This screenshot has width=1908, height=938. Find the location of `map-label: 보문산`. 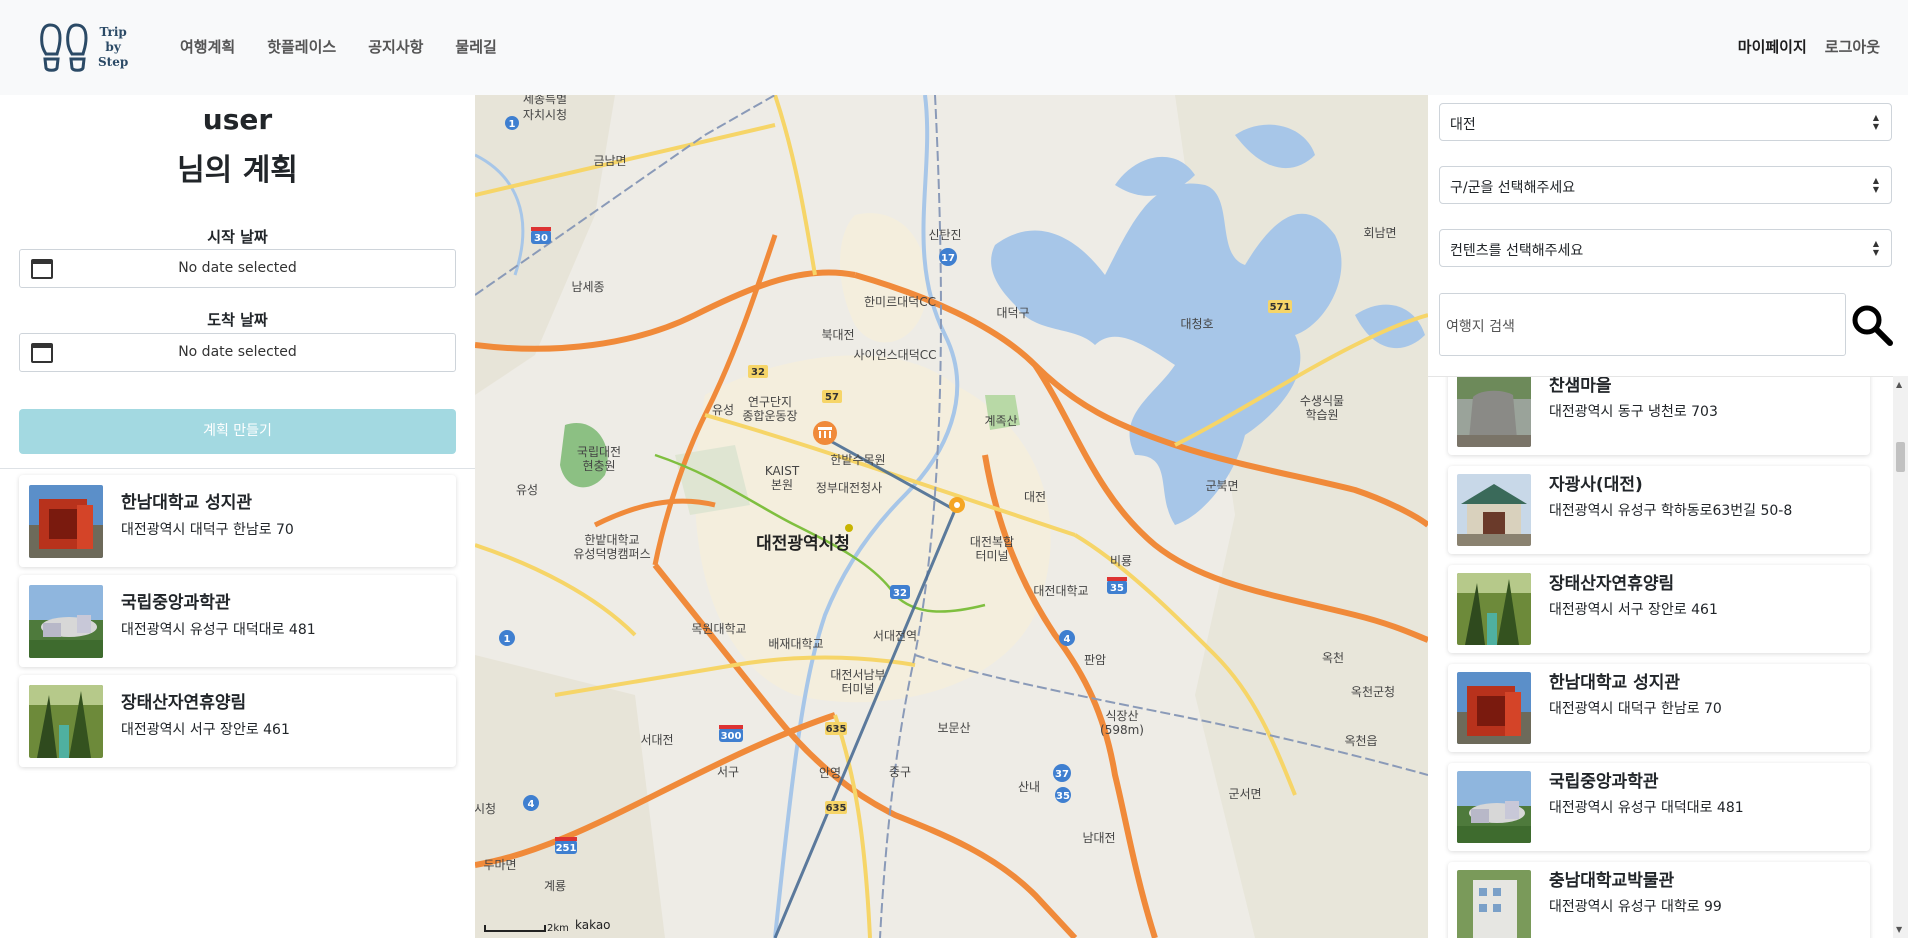

map-label: 보문산 is located at coordinates (953, 728).